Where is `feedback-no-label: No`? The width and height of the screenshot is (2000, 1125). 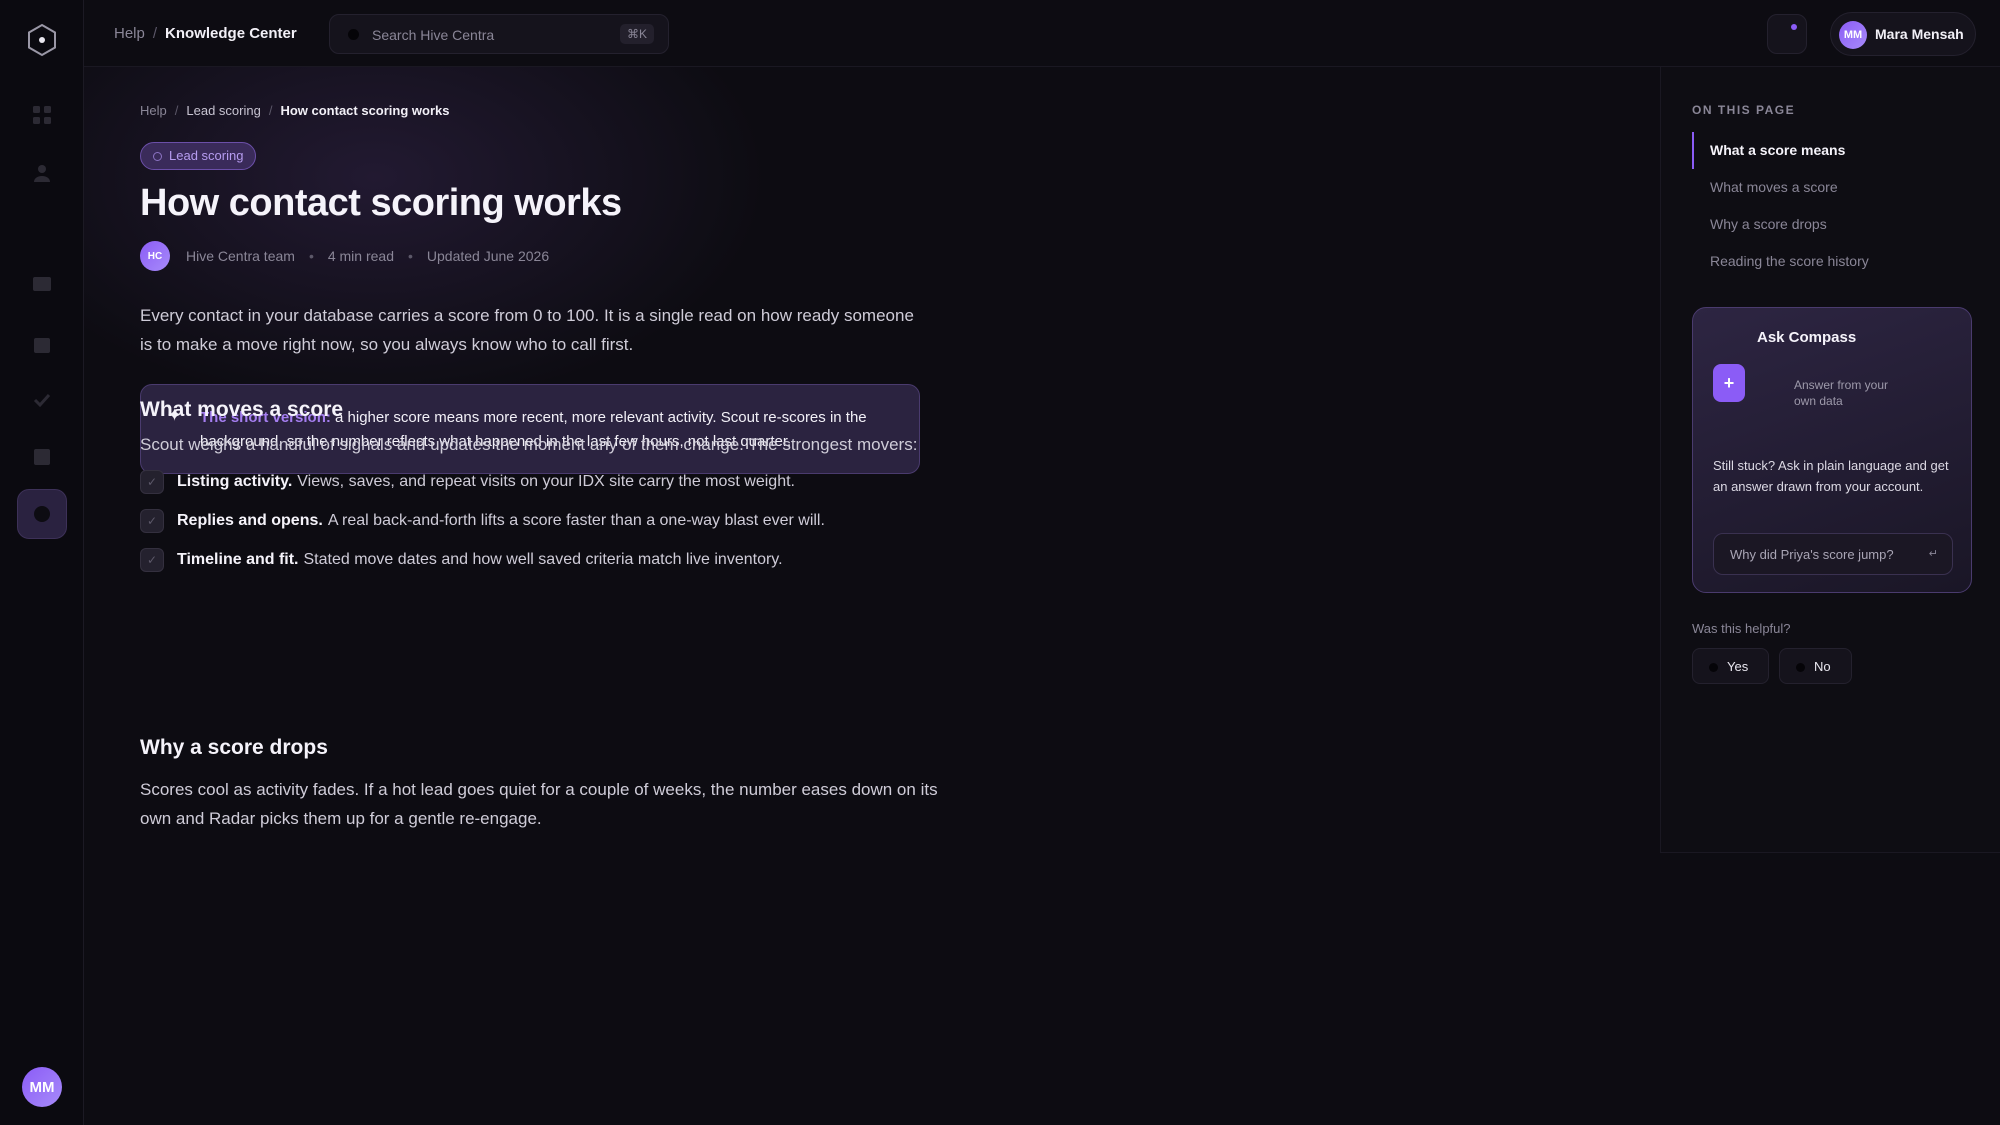 feedback-no-label: No is located at coordinates (1822, 666).